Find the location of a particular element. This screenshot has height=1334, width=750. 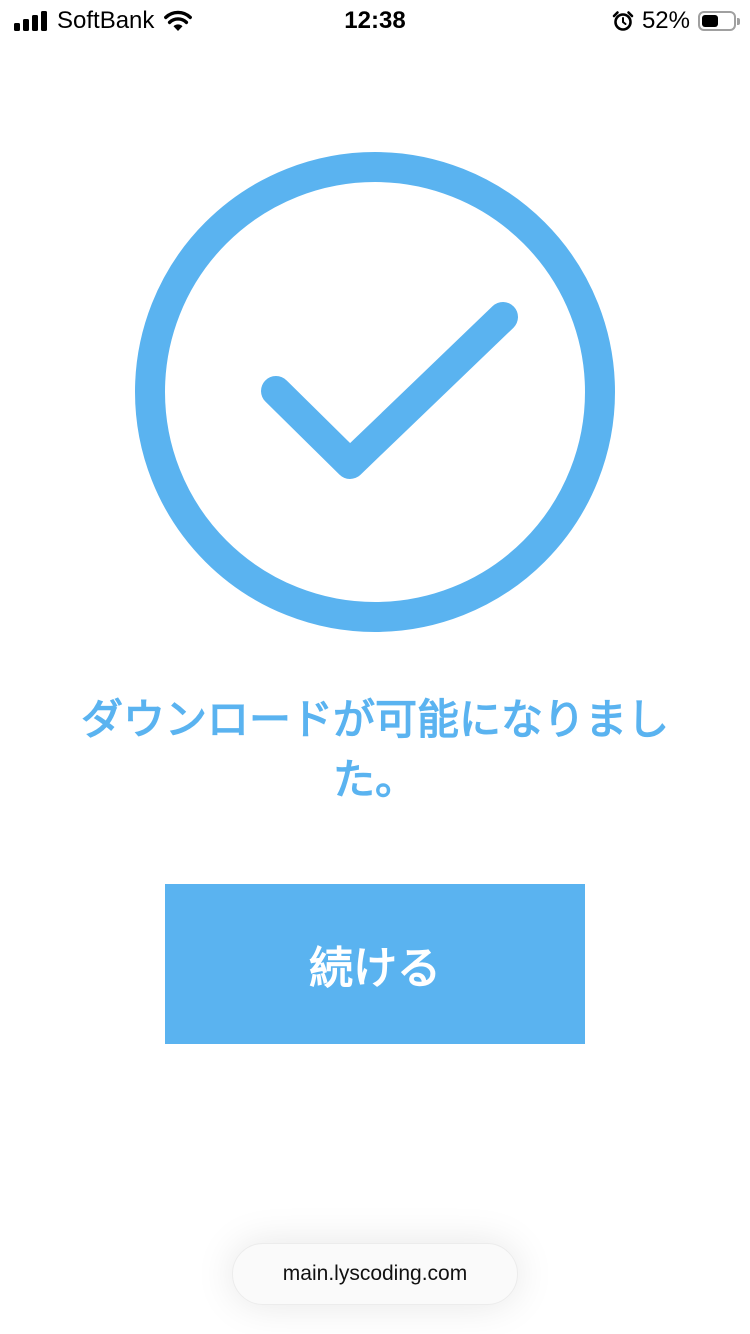

battery-percent: 52% is located at coordinates (665, 20).